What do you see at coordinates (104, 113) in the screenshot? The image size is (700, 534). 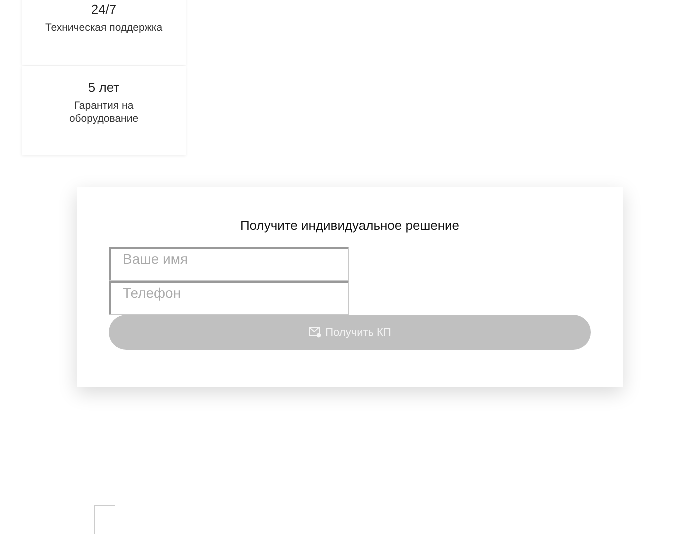 I see `stat-label: Гарантия на оборудование` at bounding box center [104, 113].